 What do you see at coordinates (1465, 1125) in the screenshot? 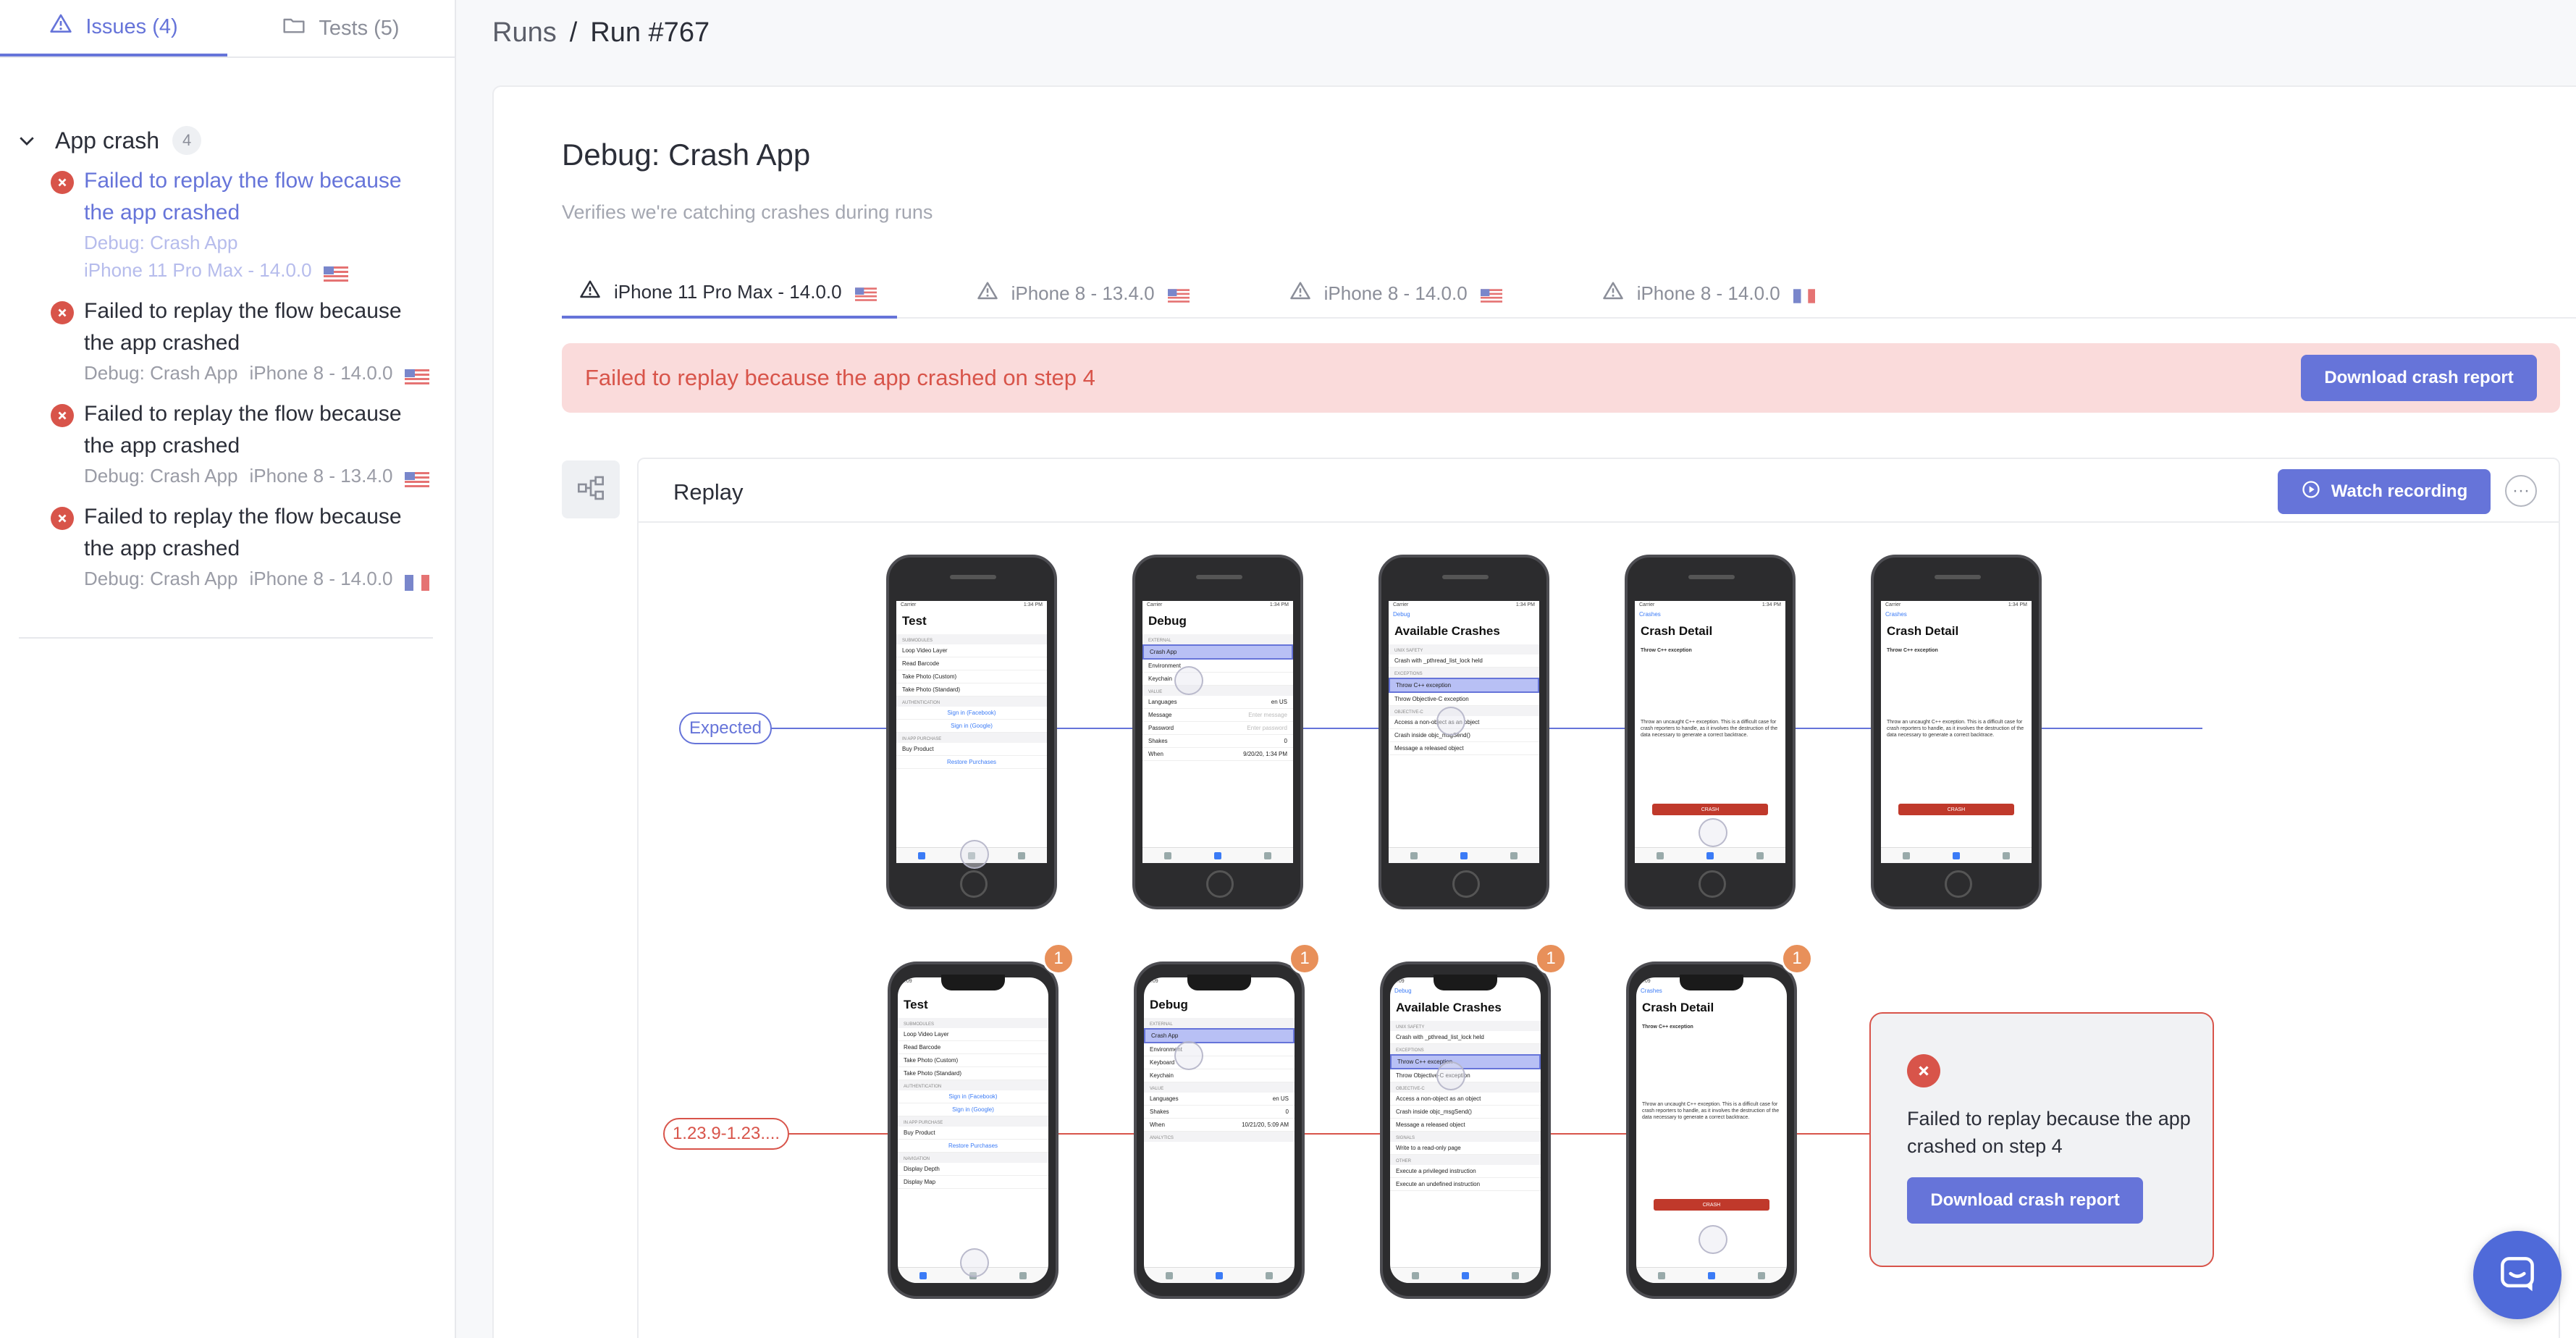
I see `screen-row: Message a released object` at bounding box center [1465, 1125].